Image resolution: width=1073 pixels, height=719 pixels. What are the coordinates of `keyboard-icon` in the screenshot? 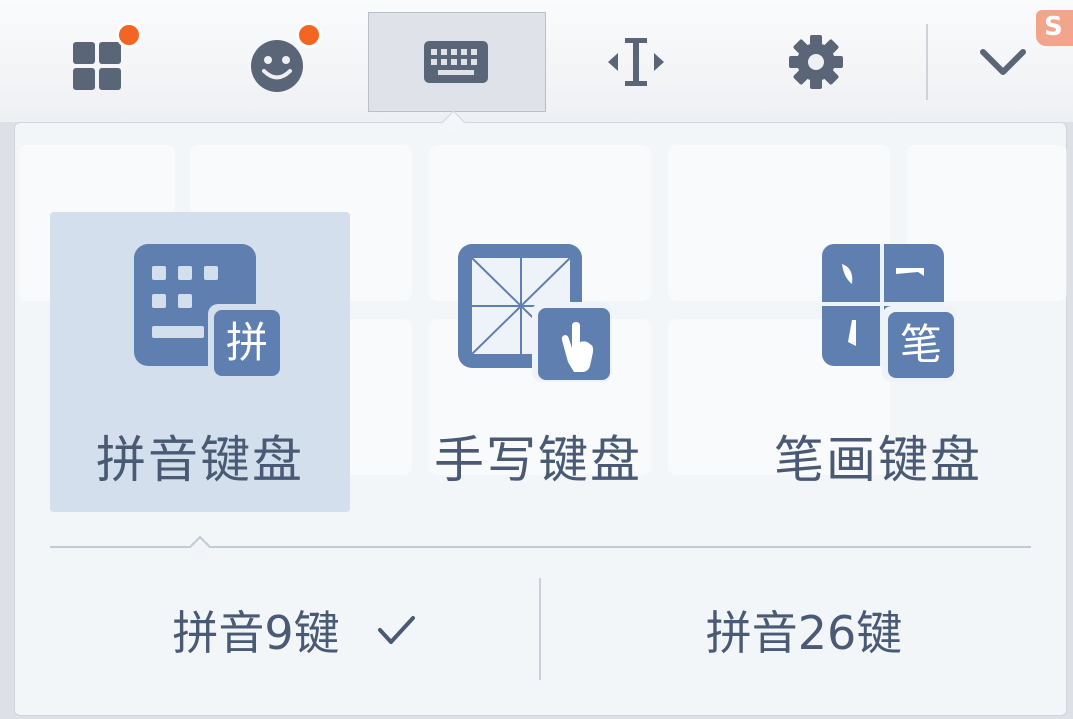 It's located at (456, 62).